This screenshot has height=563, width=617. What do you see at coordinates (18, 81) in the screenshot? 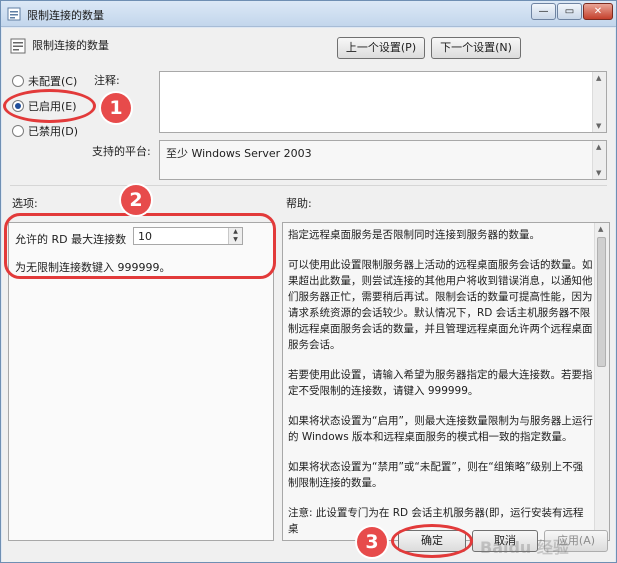
I see `radio-not-configured-dot` at bounding box center [18, 81].